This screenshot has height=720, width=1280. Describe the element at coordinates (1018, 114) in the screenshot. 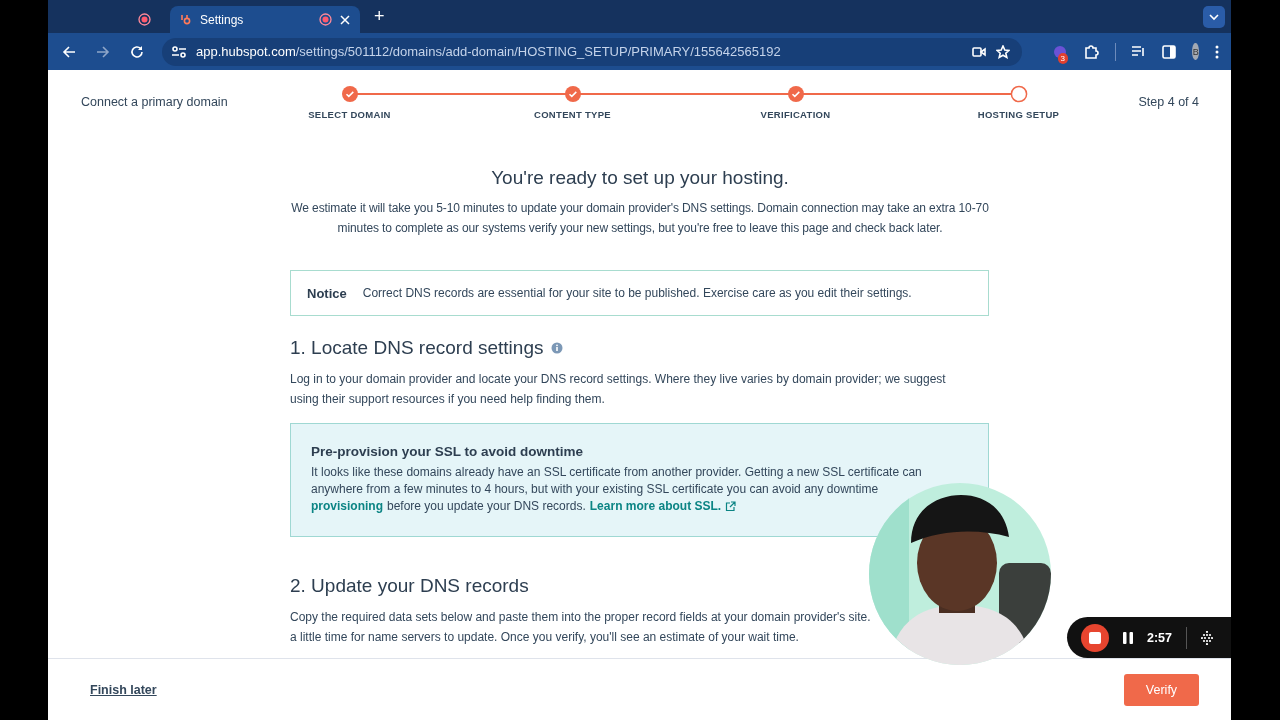

I see `step-label: HOSTING SETUP` at that location.